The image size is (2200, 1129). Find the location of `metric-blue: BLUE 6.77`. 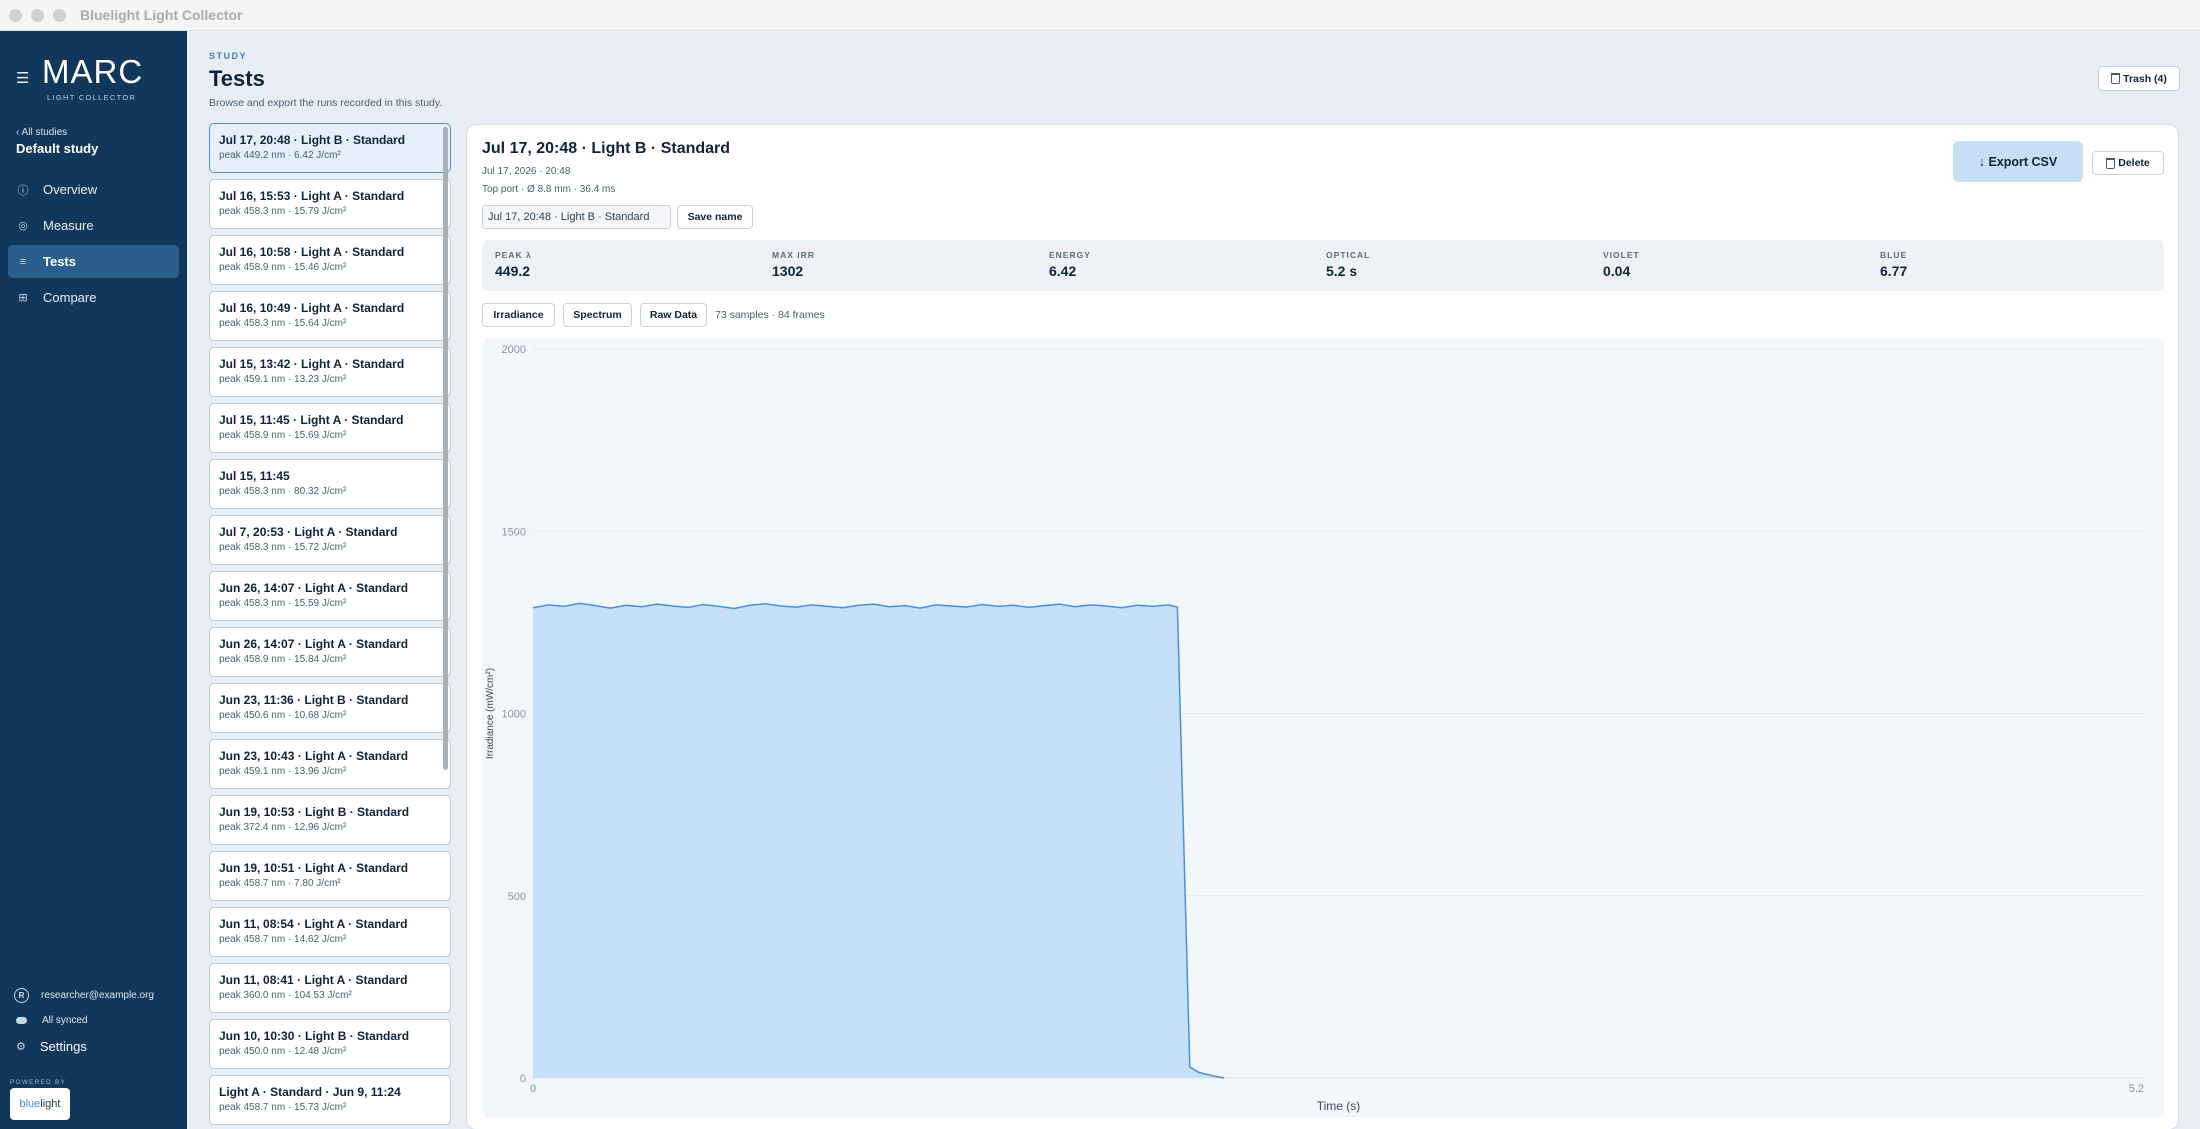

metric-blue: BLUE 6.77 is located at coordinates (1893, 264).